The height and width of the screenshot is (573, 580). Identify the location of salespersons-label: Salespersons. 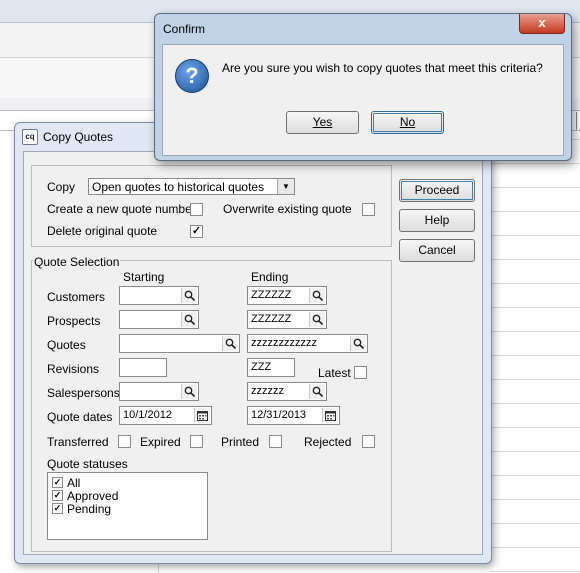
(83, 393).